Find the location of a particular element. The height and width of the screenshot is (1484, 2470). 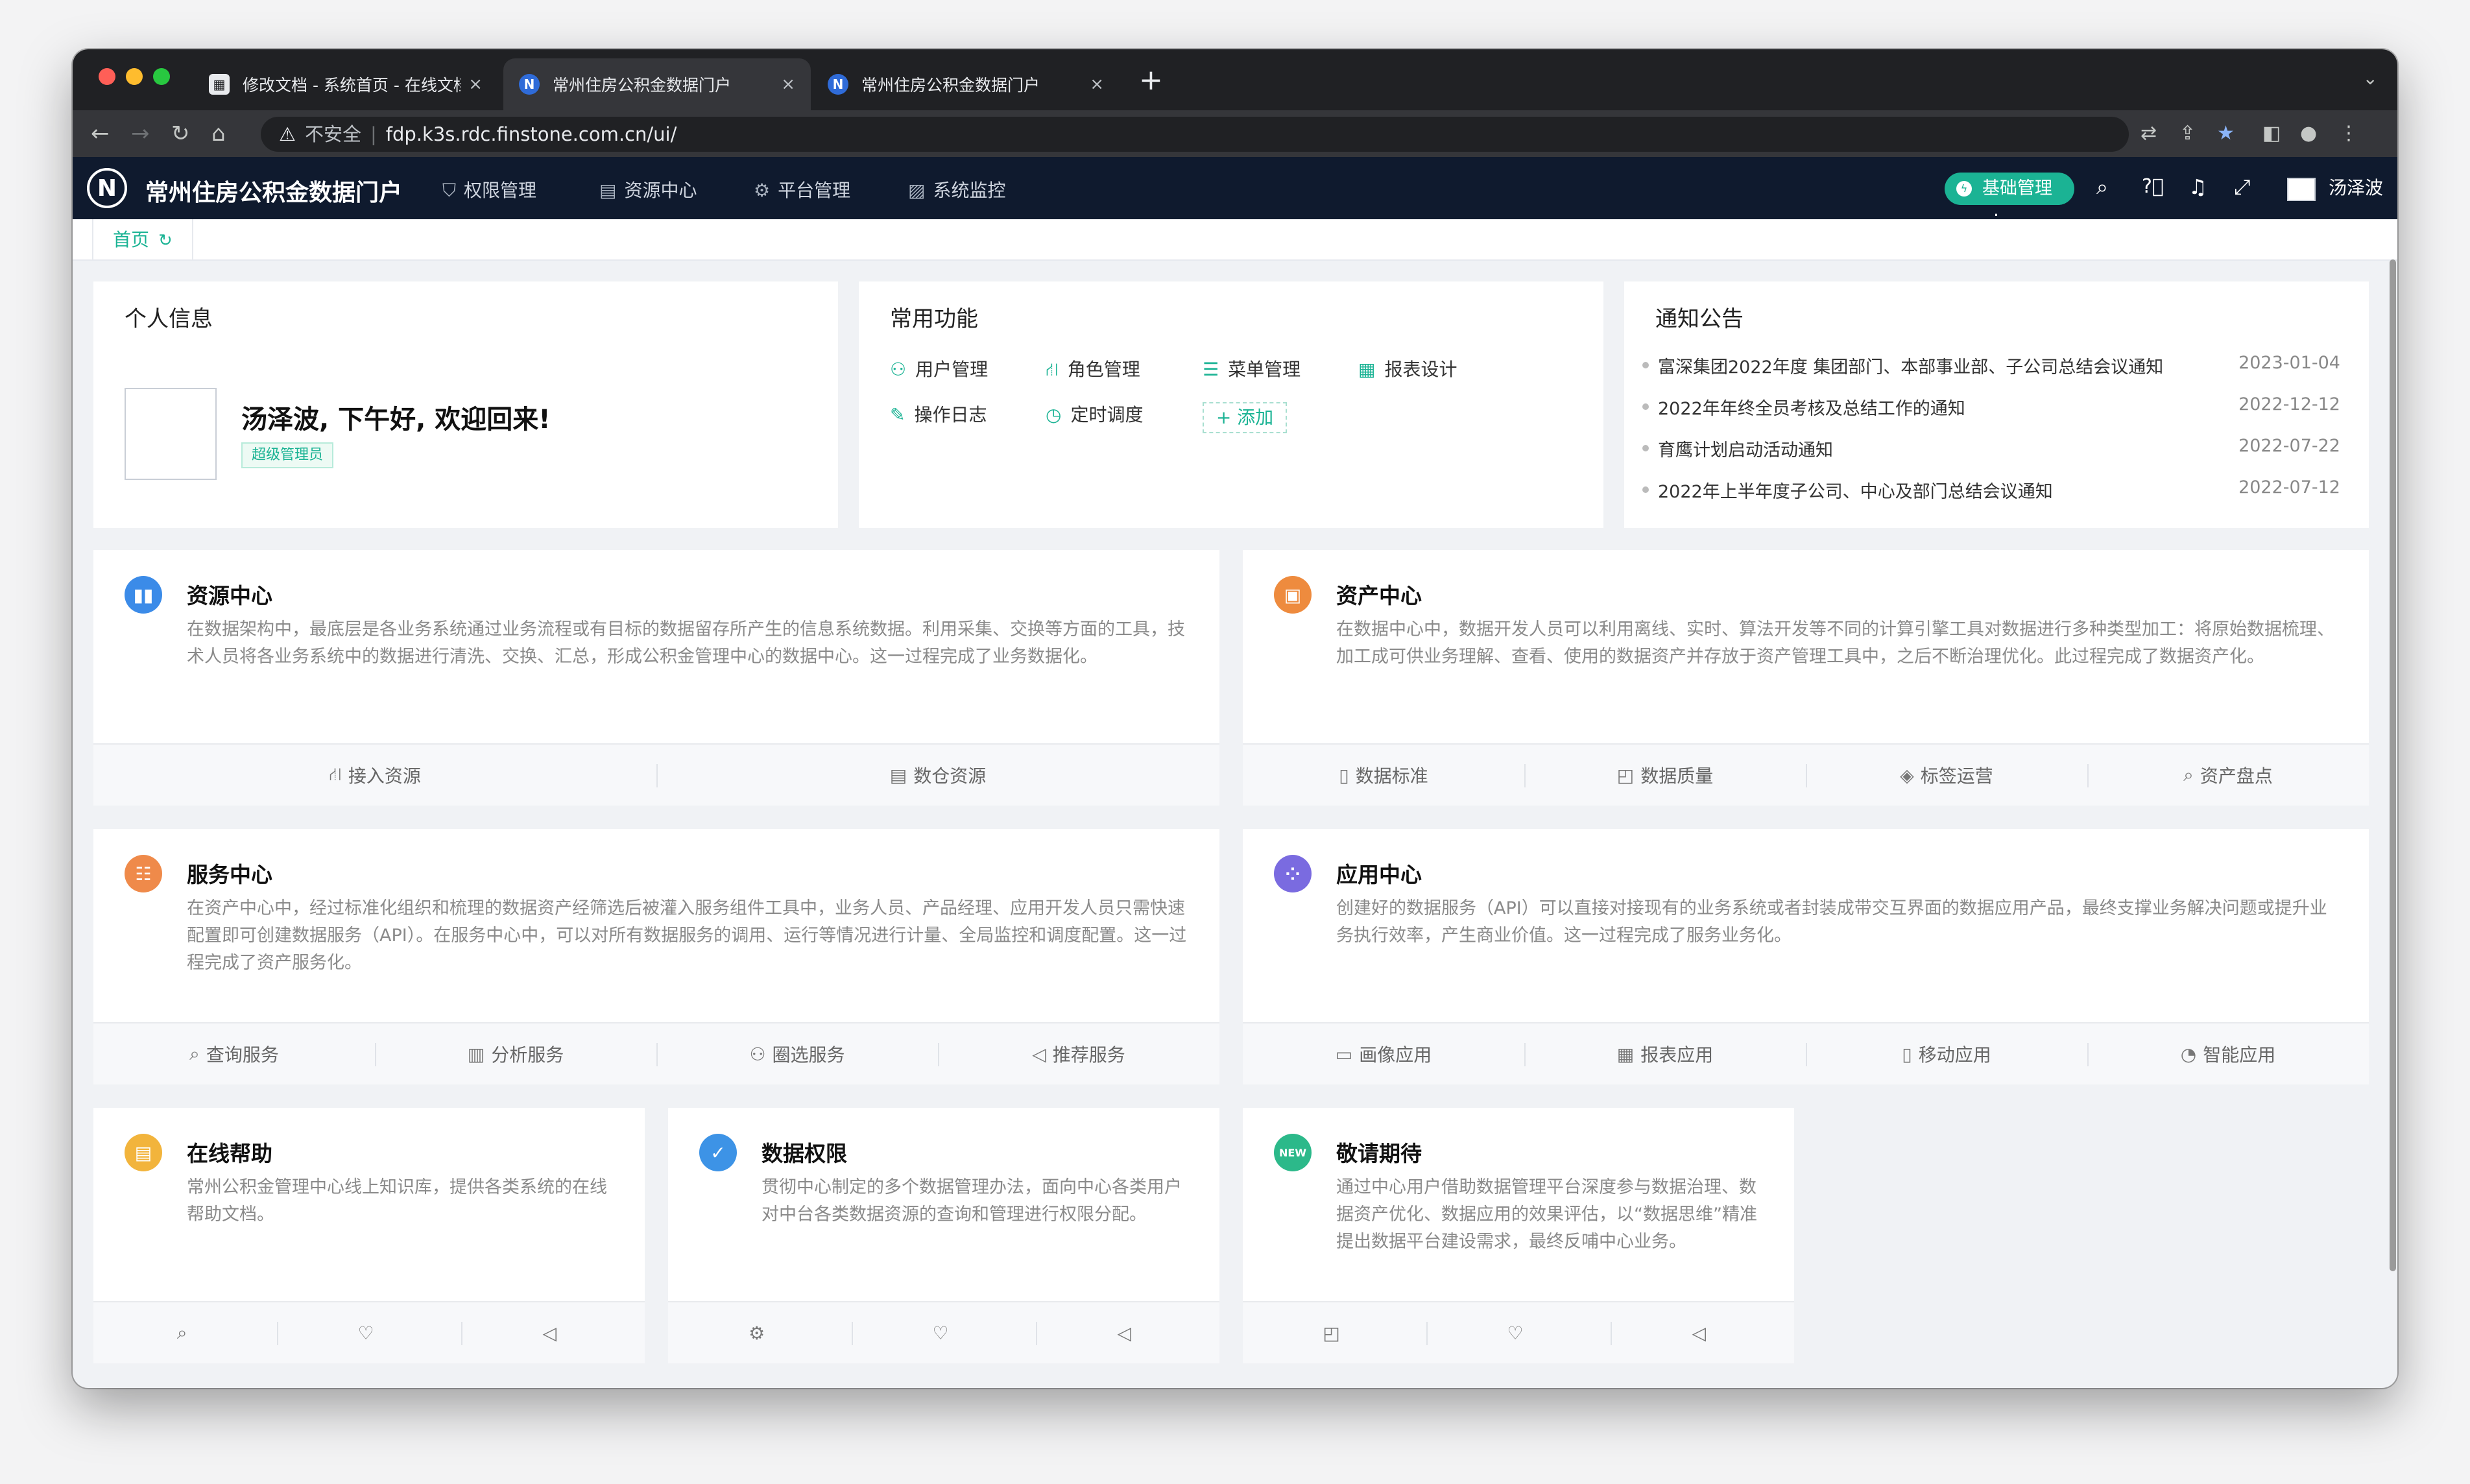

doc-icon: ▤ is located at coordinates (608, 190).